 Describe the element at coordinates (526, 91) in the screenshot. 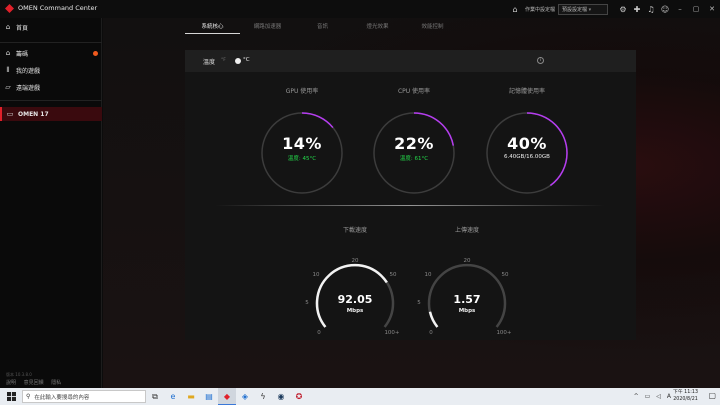

I see `memory-usage-label: 記憶體使用率` at that location.